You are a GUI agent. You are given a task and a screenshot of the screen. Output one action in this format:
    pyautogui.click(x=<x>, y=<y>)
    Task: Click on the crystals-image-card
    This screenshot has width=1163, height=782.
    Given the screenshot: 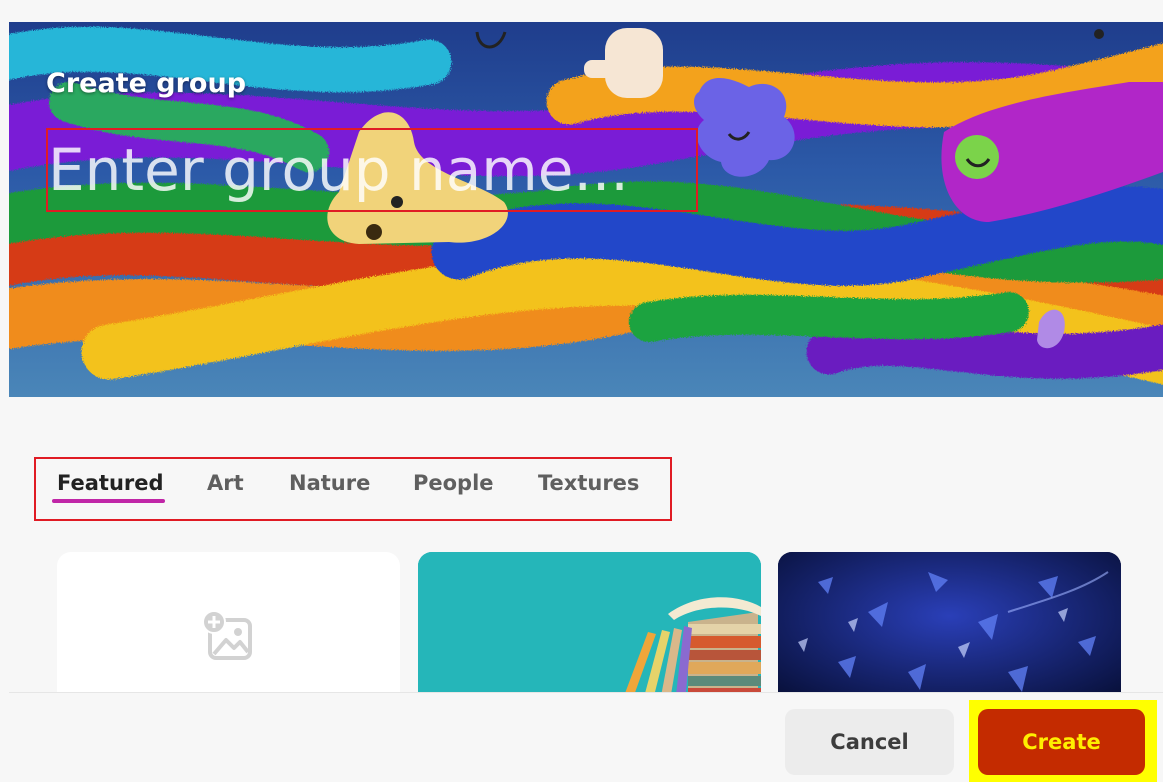 What is the action you would take?
    pyautogui.click(x=949, y=632)
    